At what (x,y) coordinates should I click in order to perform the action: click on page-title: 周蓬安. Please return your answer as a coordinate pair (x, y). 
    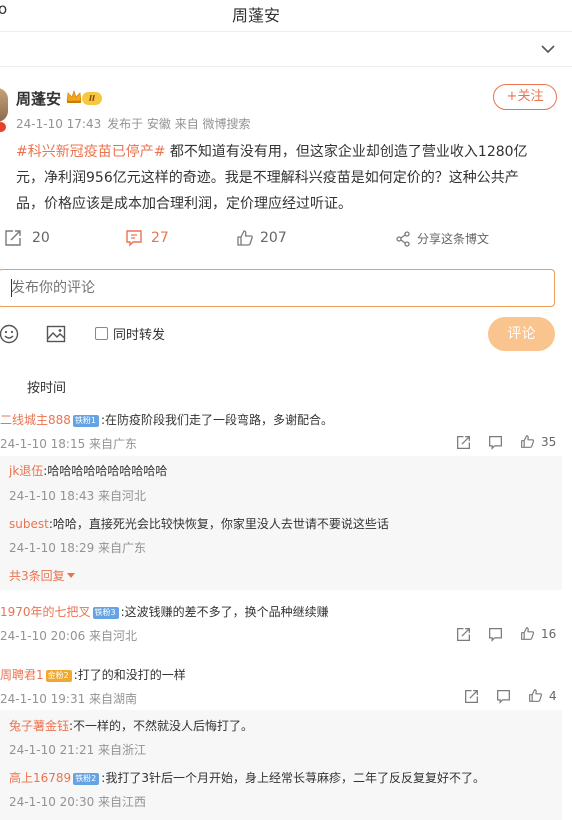
    Looking at the image, I should click on (255, 15).